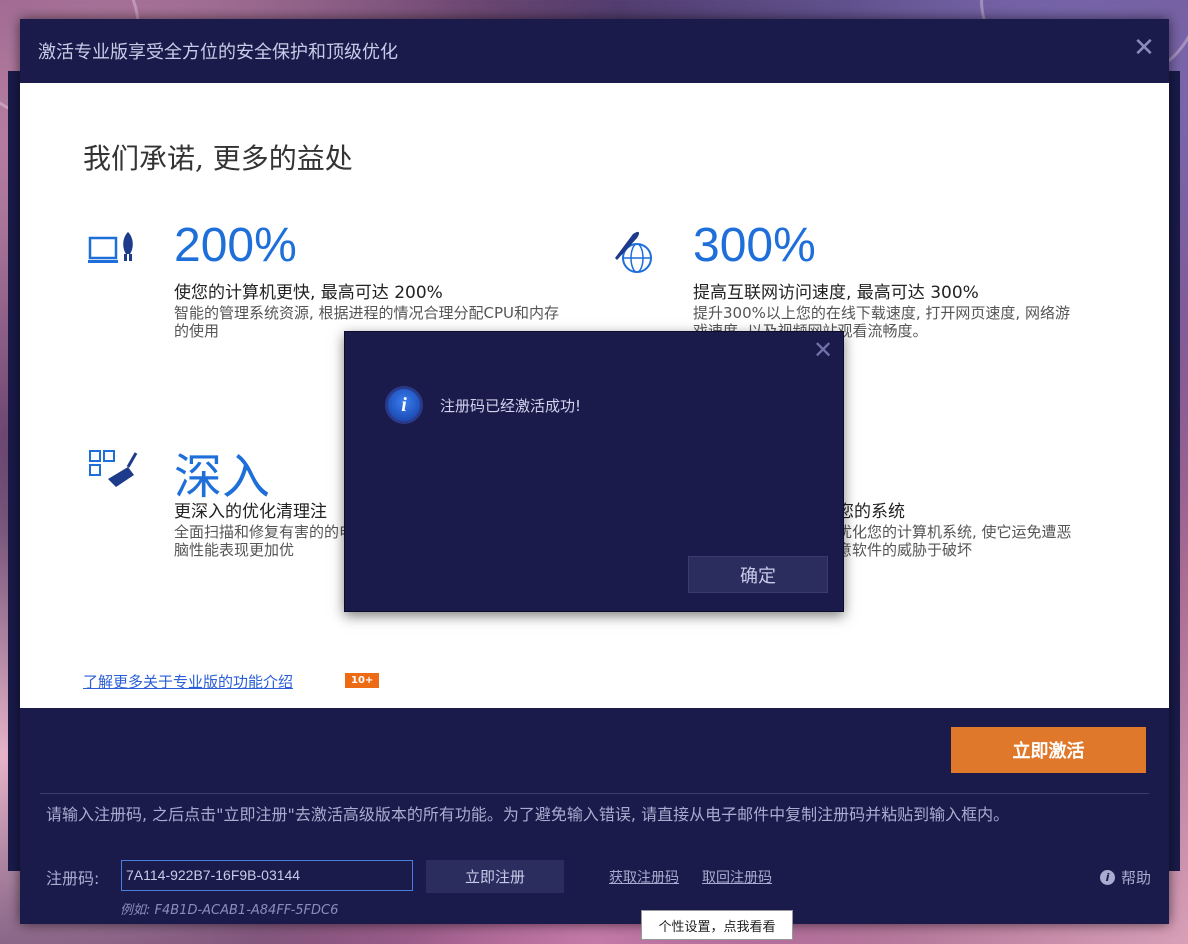 The width and height of the screenshot is (1188, 944). Describe the element at coordinates (594, 51) in the screenshot. I see `title-bar: 激活专业版享受全方位的安全保护和顶级优化` at that location.